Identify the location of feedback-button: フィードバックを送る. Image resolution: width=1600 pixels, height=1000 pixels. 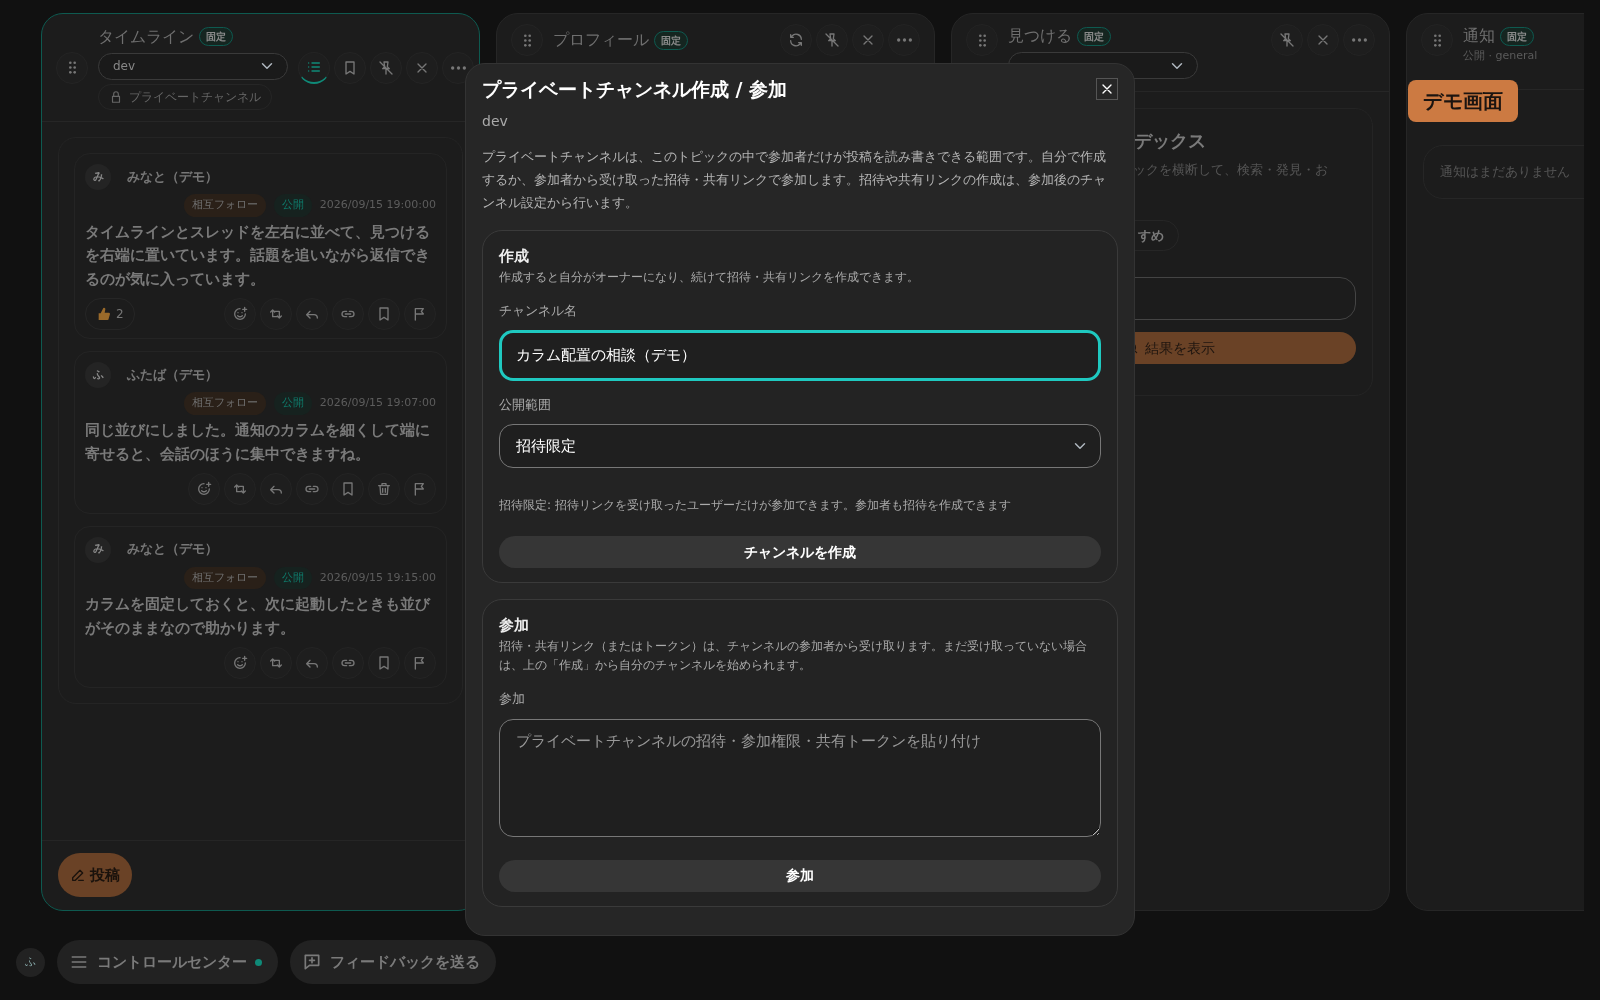
(393, 962).